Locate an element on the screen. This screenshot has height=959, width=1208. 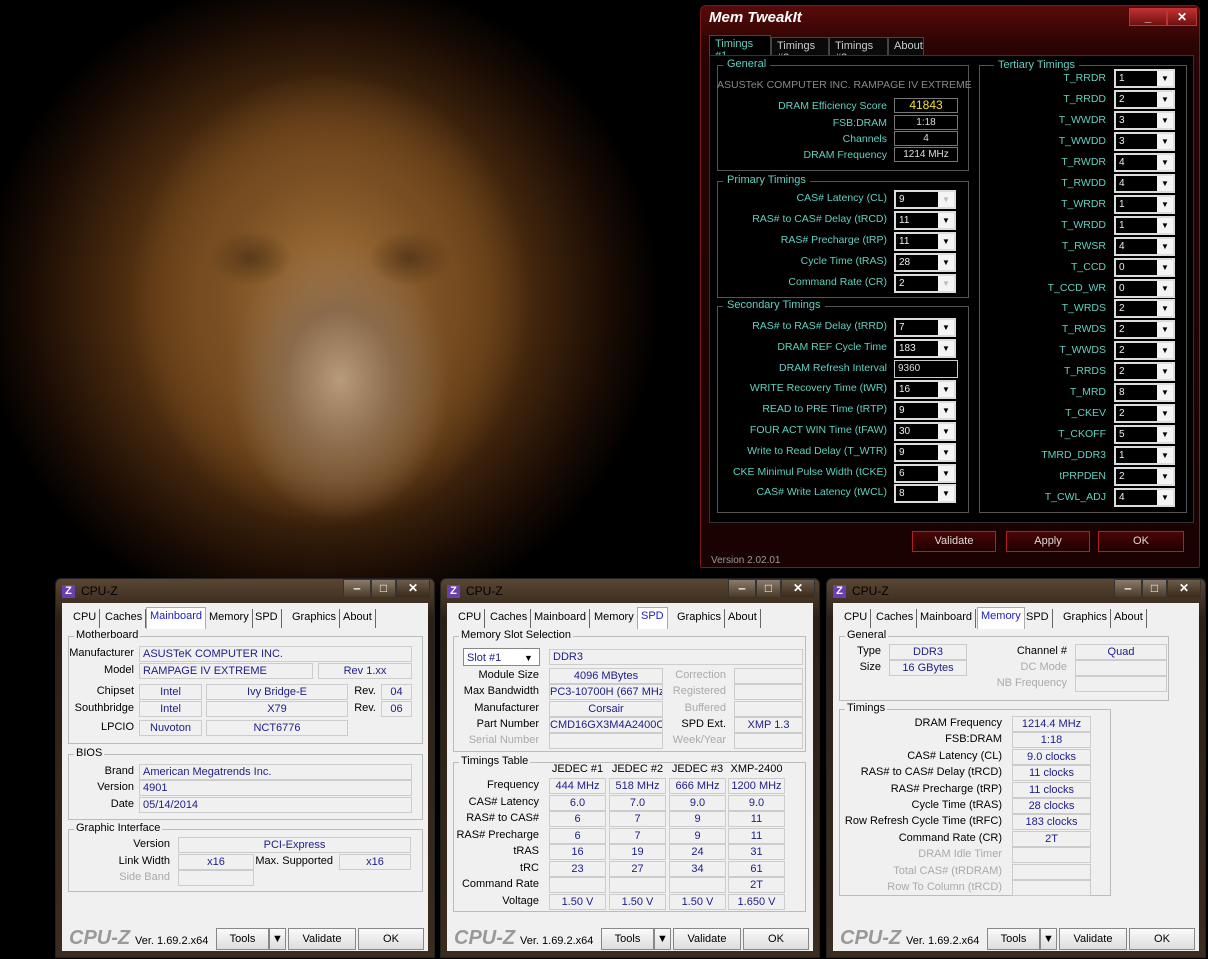
secondary-combo: 7 ▼ is located at coordinates (925, 327).